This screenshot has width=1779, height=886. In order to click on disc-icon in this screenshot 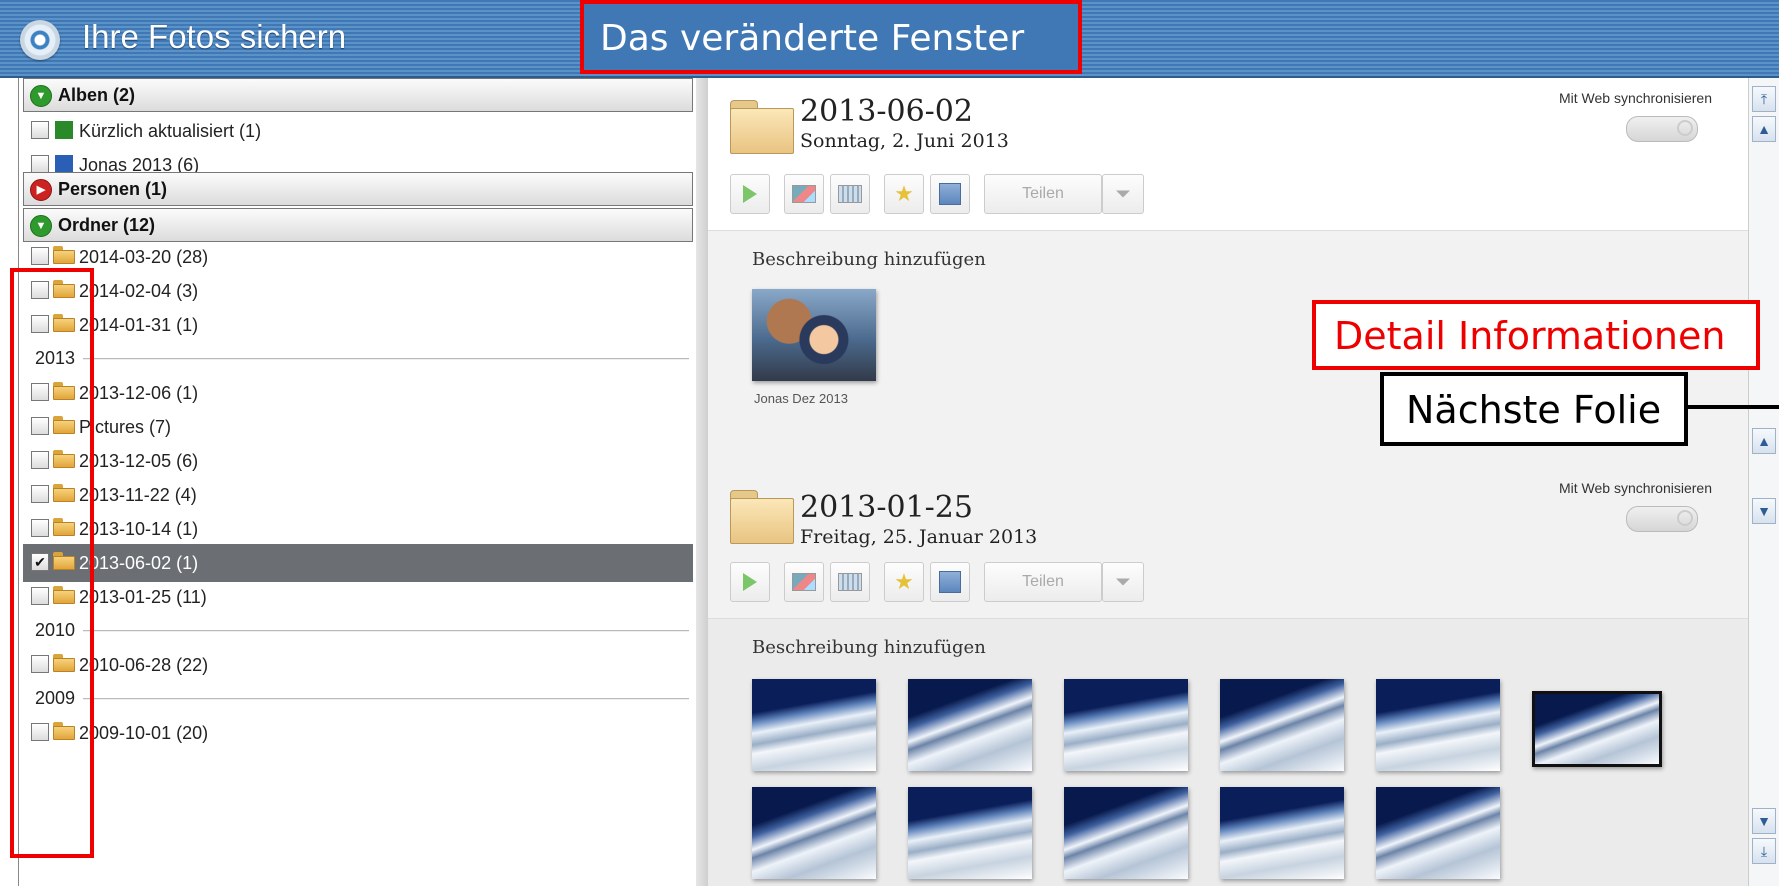, I will do `click(40, 40)`.